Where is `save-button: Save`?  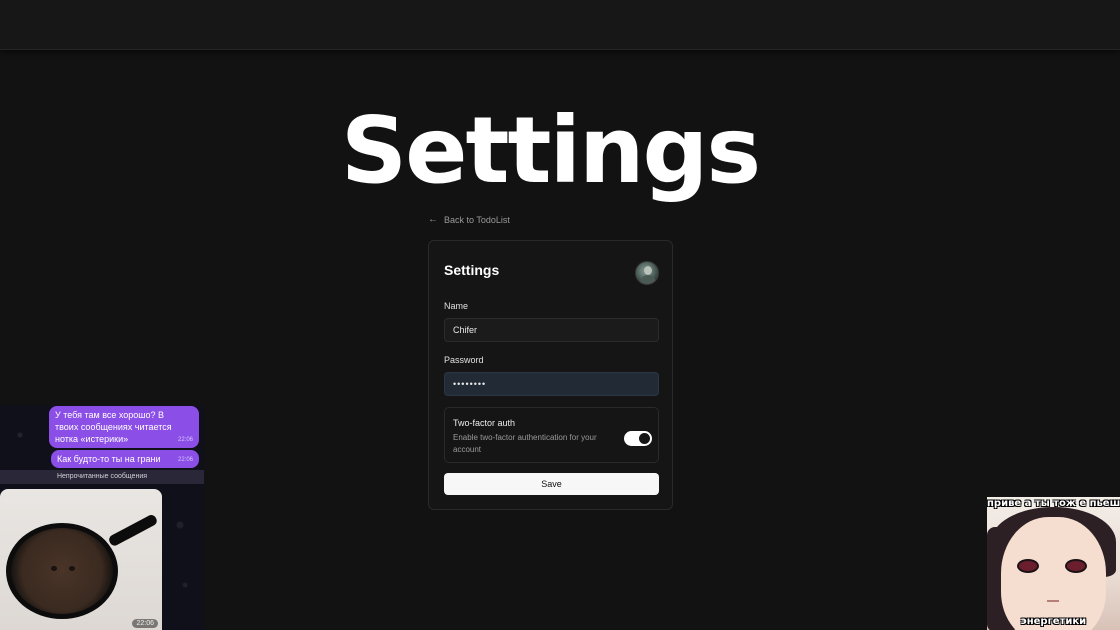 save-button: Save is located at coordinates (551, 484).